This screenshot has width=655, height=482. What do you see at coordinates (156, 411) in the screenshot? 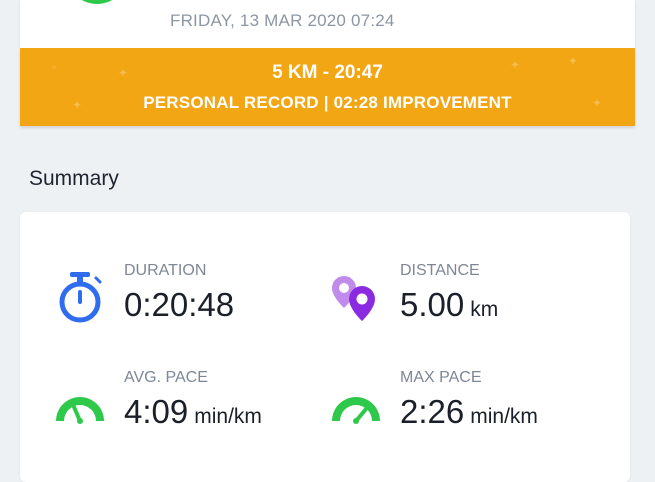
I see `avg-pace-number: 4:09` at bounding box center [156, 411].